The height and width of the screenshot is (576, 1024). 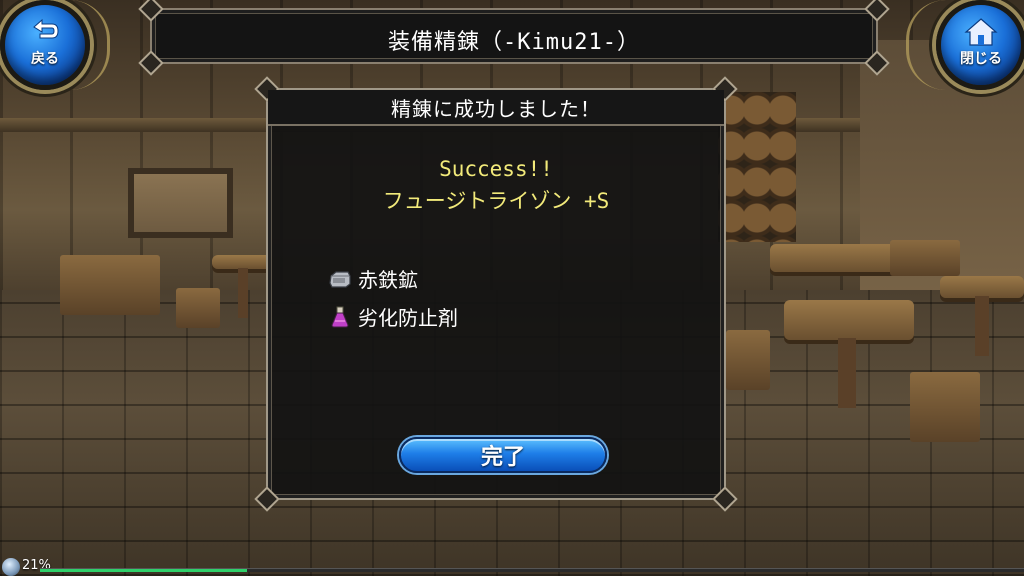 I want to click on material-name: 赤鉄鉱, so click(x=388, y=280).